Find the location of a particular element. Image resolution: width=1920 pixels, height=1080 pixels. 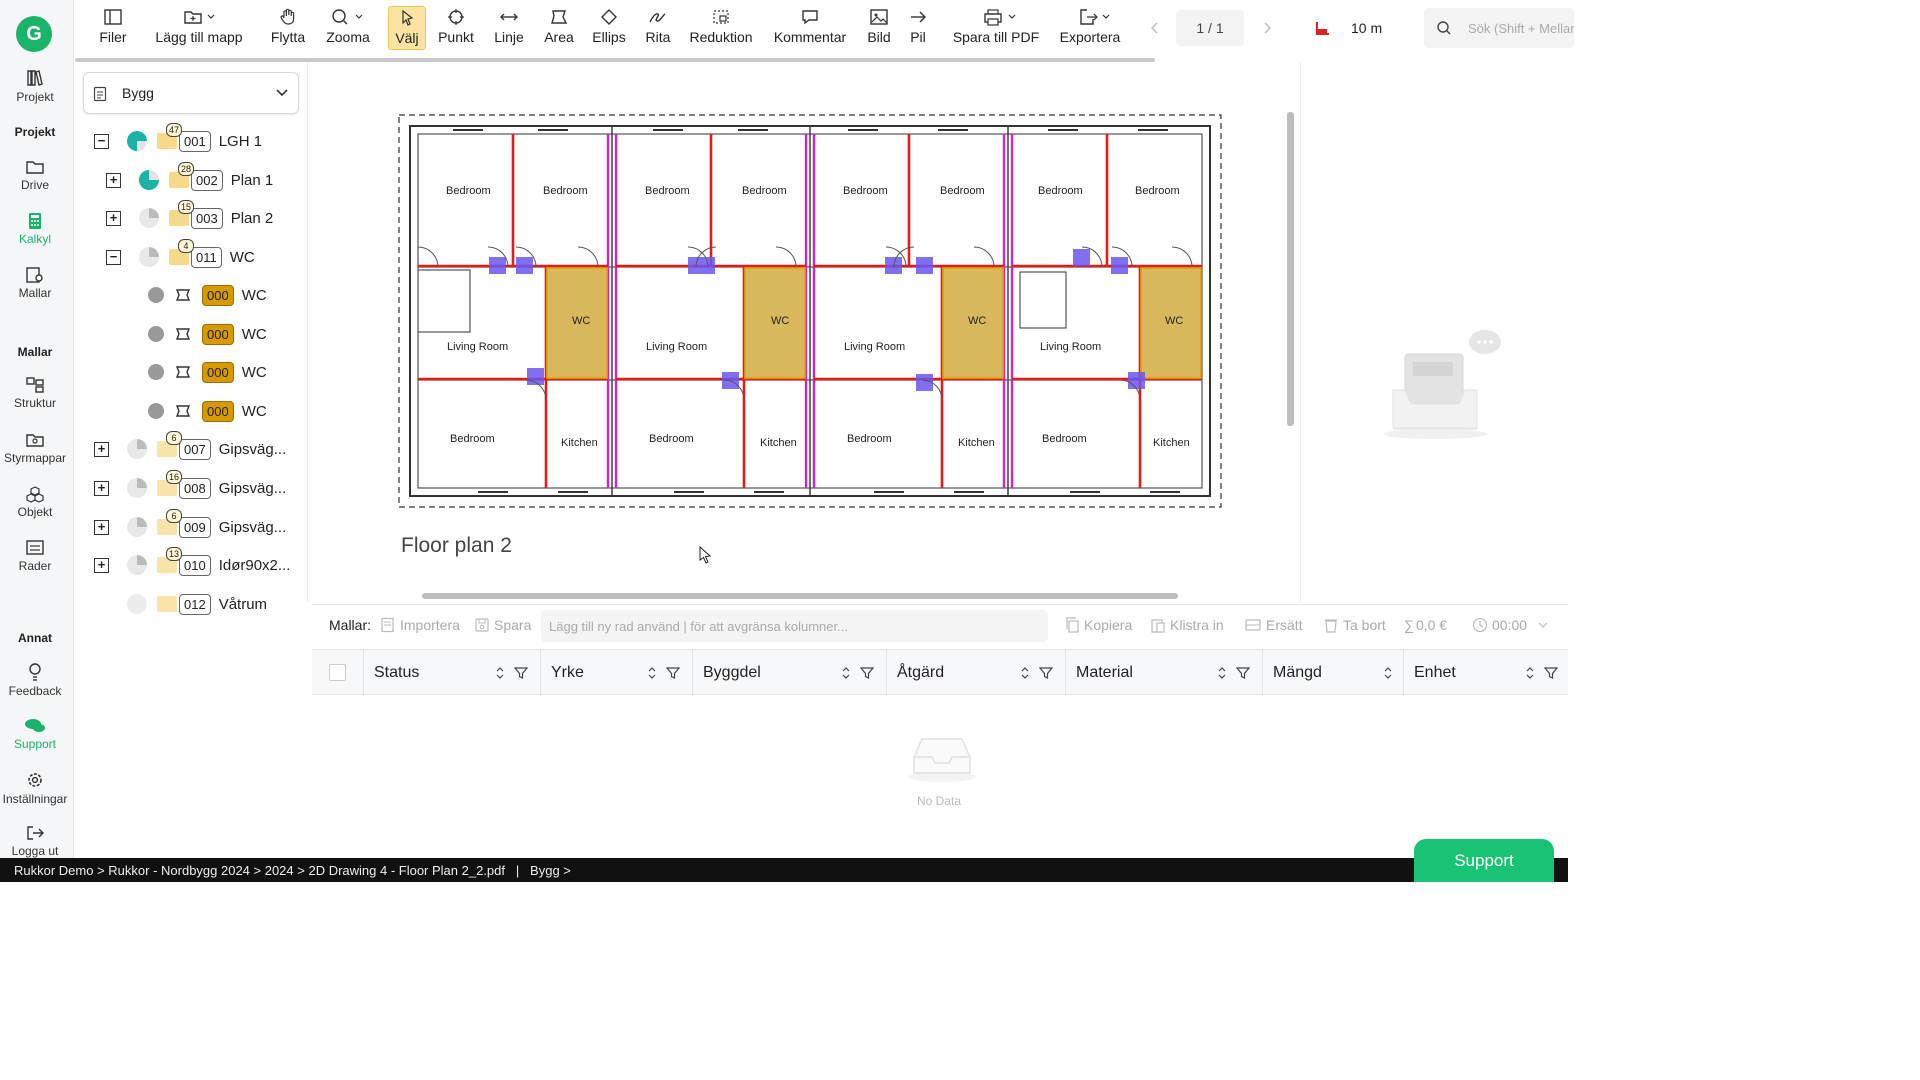

nav-drive: Drive is located at coordinates (35, 175).